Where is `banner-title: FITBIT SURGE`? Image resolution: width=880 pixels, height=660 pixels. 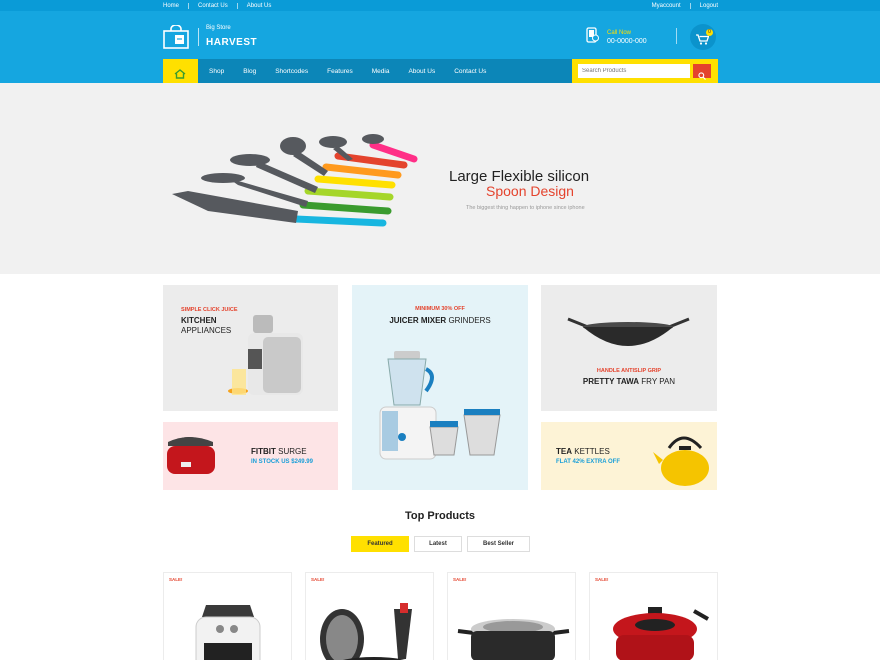 banner-title: FITBIT SURGE is located at coordinates (279, 451).